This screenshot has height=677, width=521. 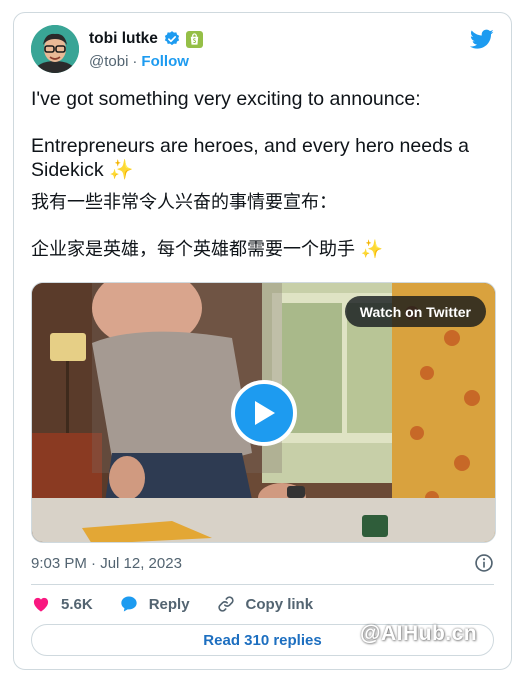 I want to click on follow-button: Follow, so click(x=165, y=61).